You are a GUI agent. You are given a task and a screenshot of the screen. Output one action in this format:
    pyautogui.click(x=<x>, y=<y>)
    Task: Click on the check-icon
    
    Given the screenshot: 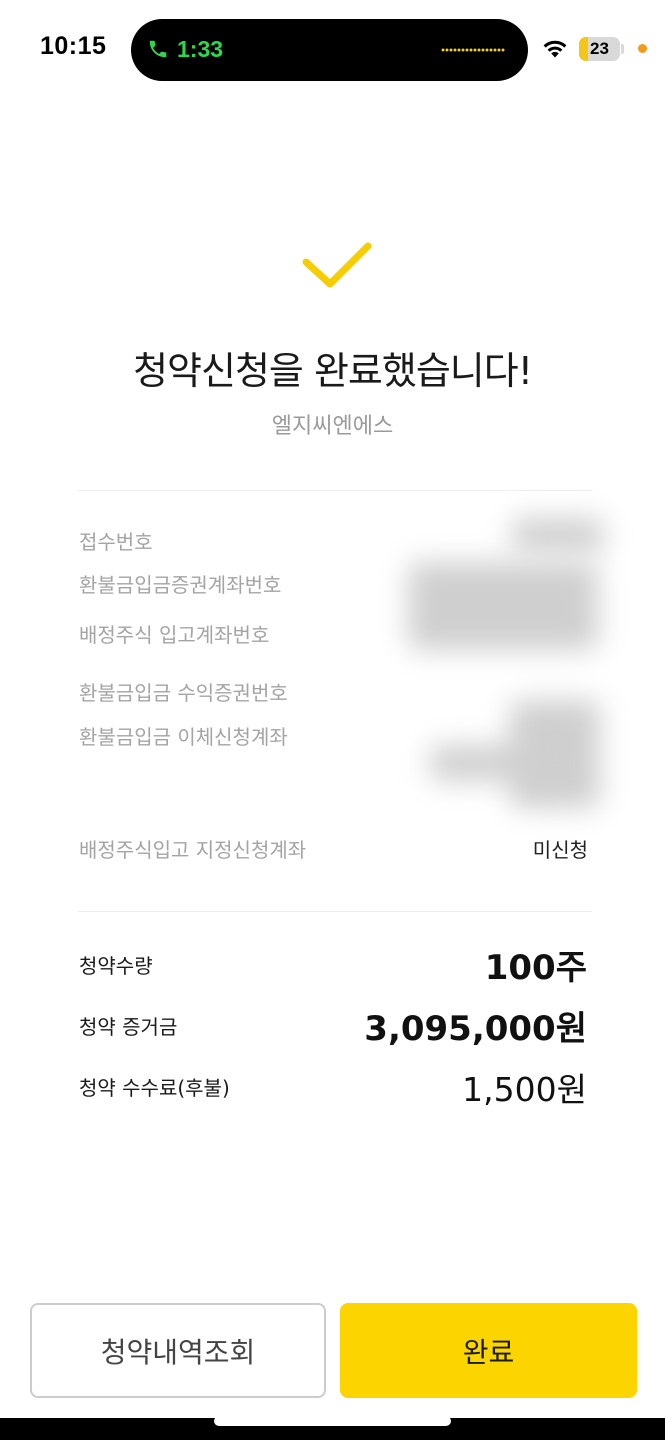 What is the action you would take?
    pyautogui.click(x=337, y=265)
    